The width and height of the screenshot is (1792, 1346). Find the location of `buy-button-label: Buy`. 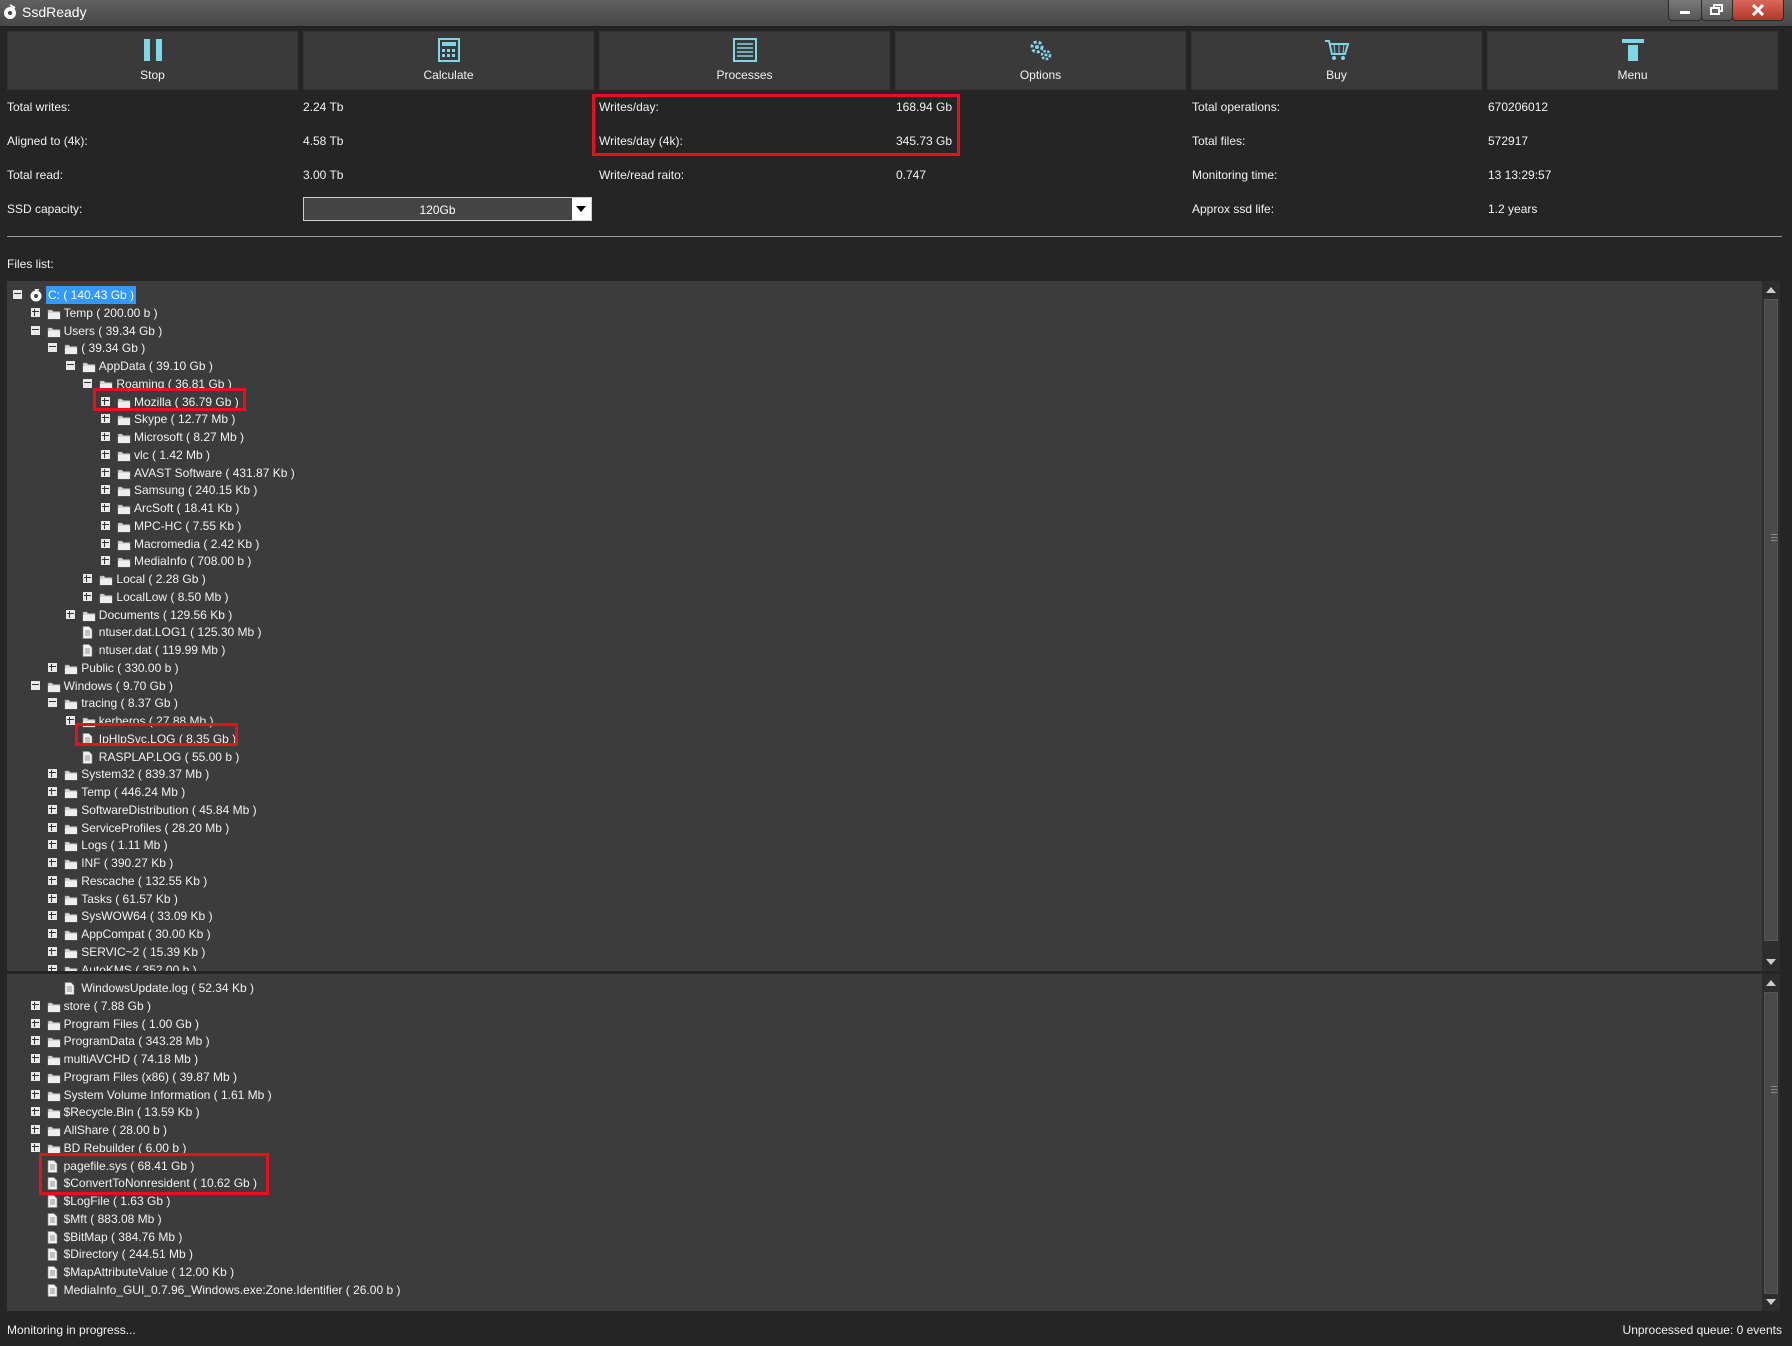

buy-button-label: Buy is located at coordinates (1336, 75).